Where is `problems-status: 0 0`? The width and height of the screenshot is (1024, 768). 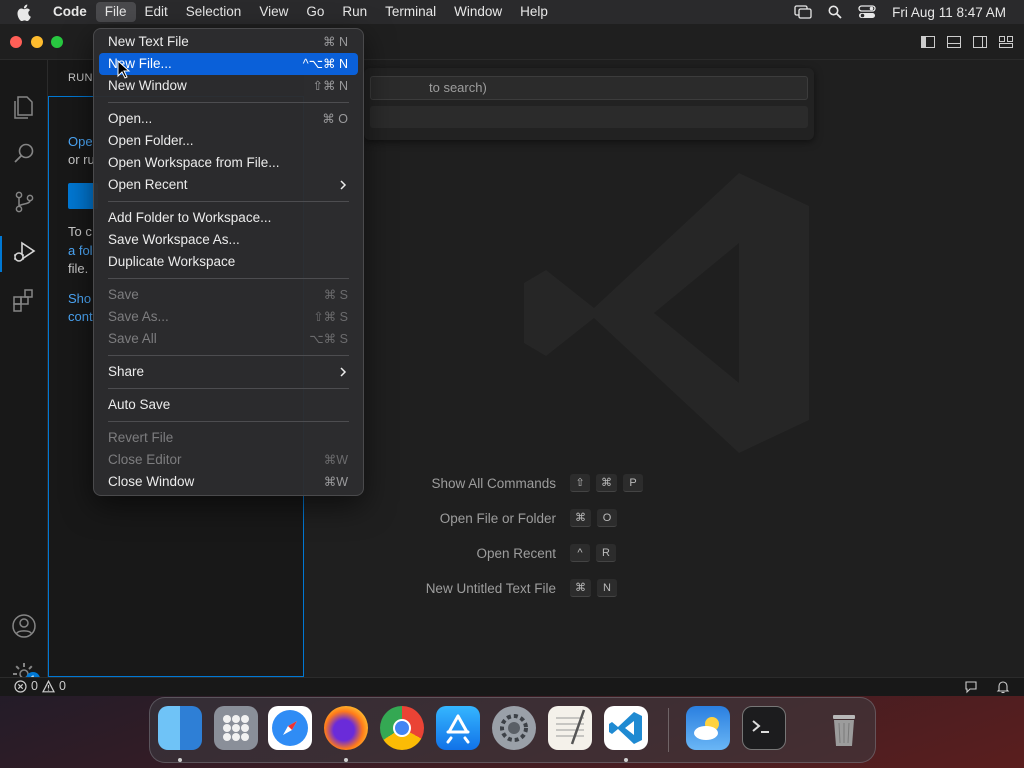 problems-status: 0 0 is located at coordinates (40, 686).